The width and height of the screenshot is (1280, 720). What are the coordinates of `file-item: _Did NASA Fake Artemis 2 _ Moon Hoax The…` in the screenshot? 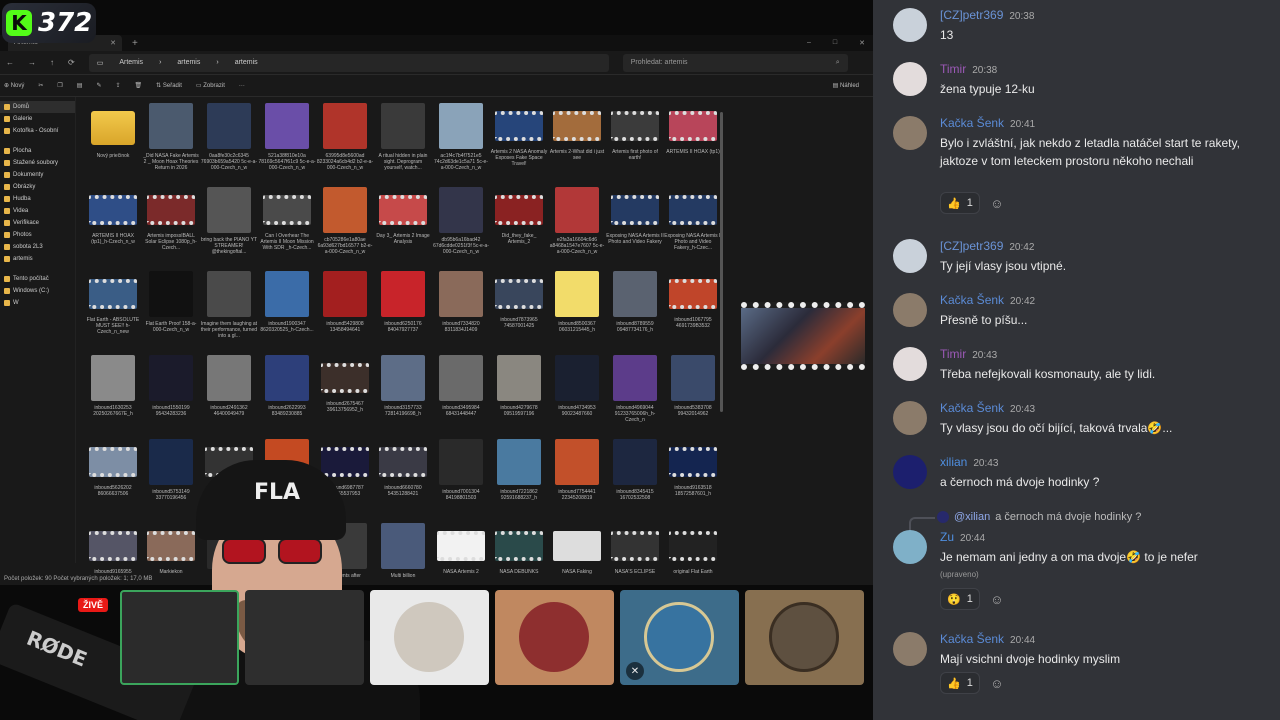 It's located at (171, 145).